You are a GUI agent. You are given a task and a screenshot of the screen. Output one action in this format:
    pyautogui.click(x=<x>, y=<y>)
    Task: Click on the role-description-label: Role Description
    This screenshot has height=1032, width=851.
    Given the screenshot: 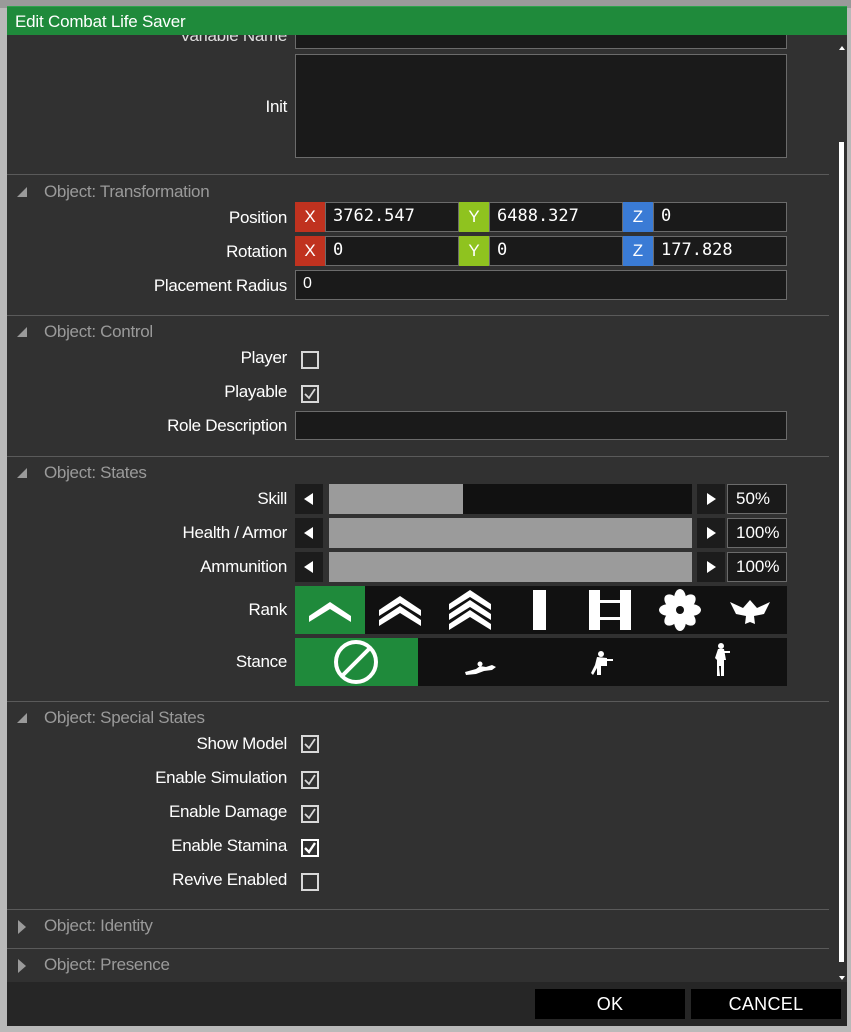 What is the action you would take?
    pyautogui.click(x=227, y=425)
    